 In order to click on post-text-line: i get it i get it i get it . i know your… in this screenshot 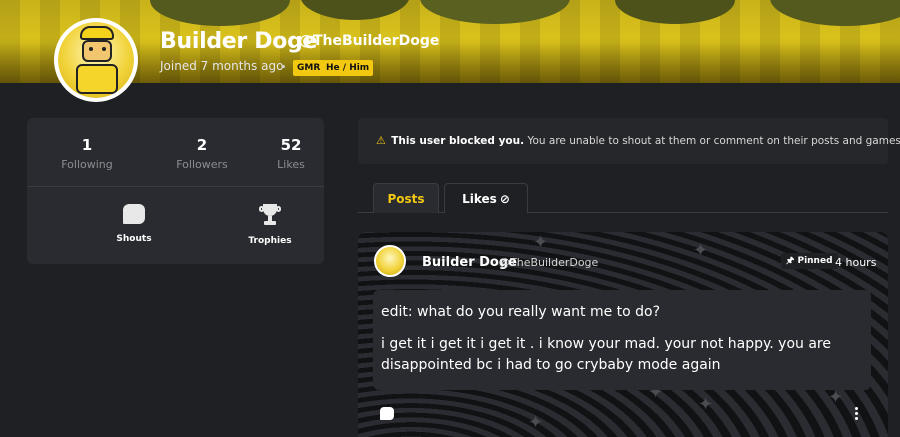, I will do `click(606, 354)`.